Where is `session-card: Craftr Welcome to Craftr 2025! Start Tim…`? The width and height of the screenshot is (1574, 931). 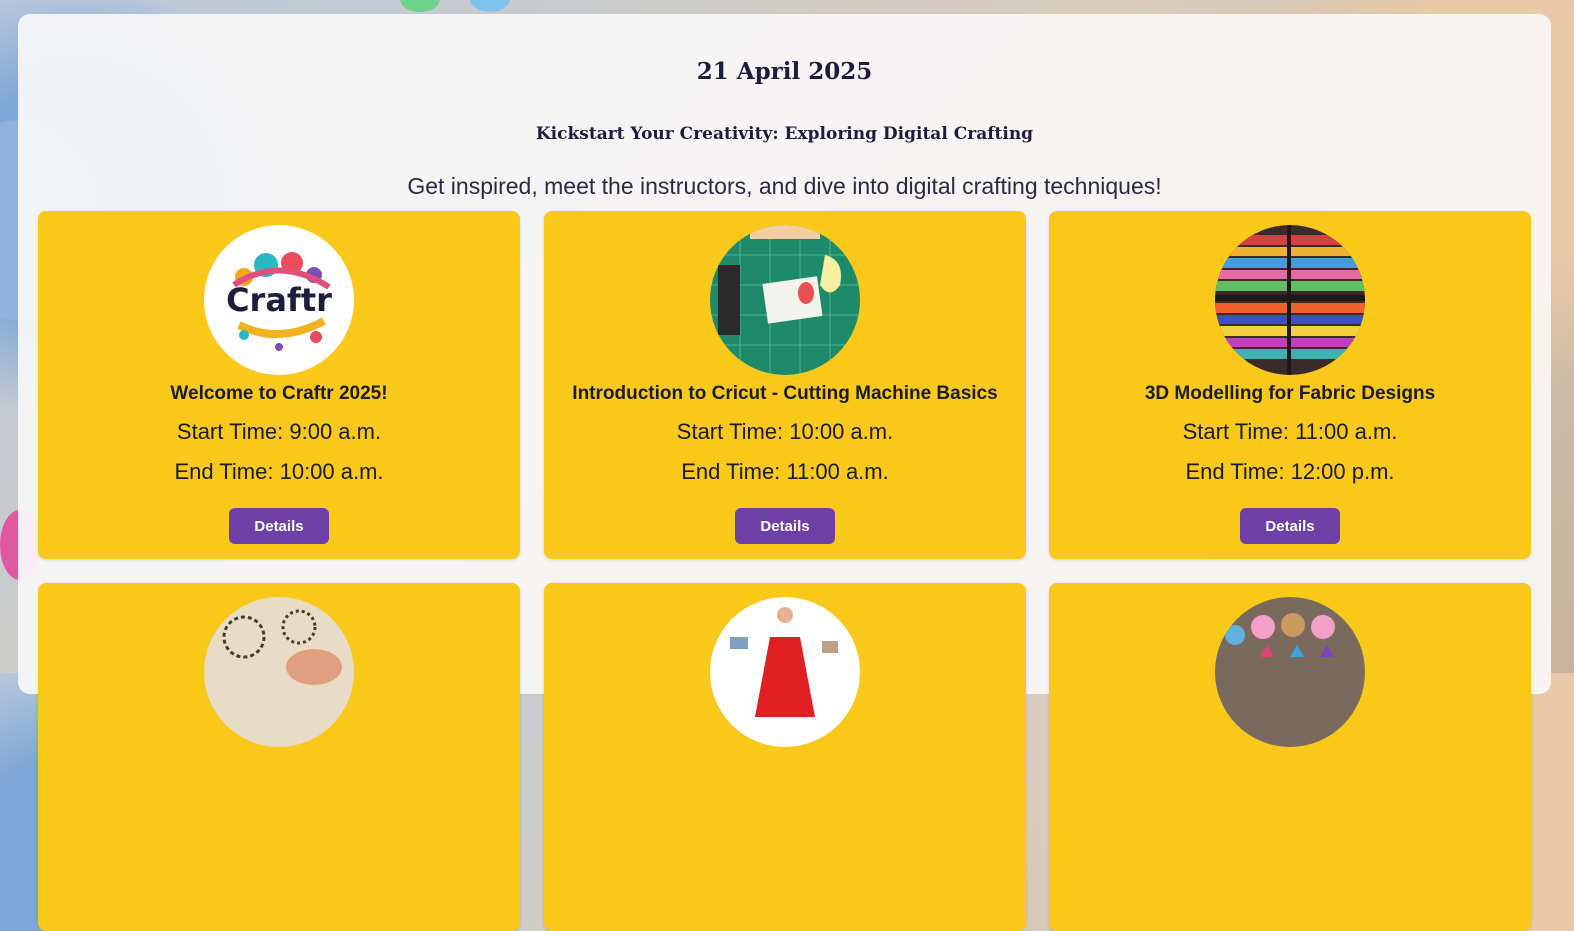 session-card: Craftr Welcome to Craftr 2025! Start Tim… is located at coordinates (279, 385).